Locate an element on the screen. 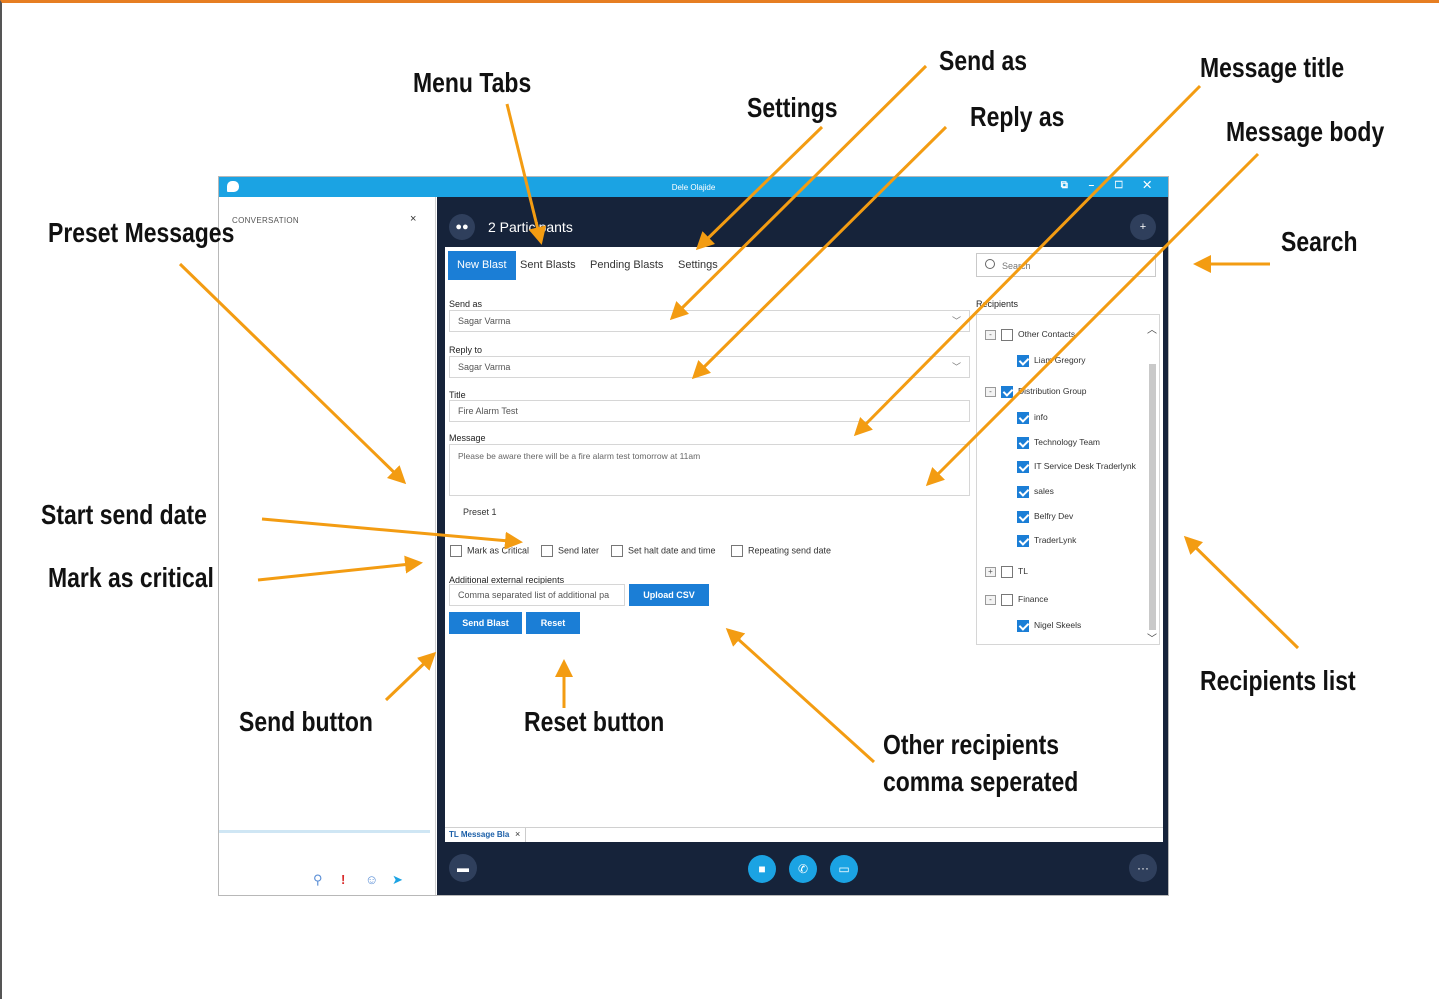 The image size is (1439, 999). recipient-item: Liam Gregory is located at coordinates (1051, 360).